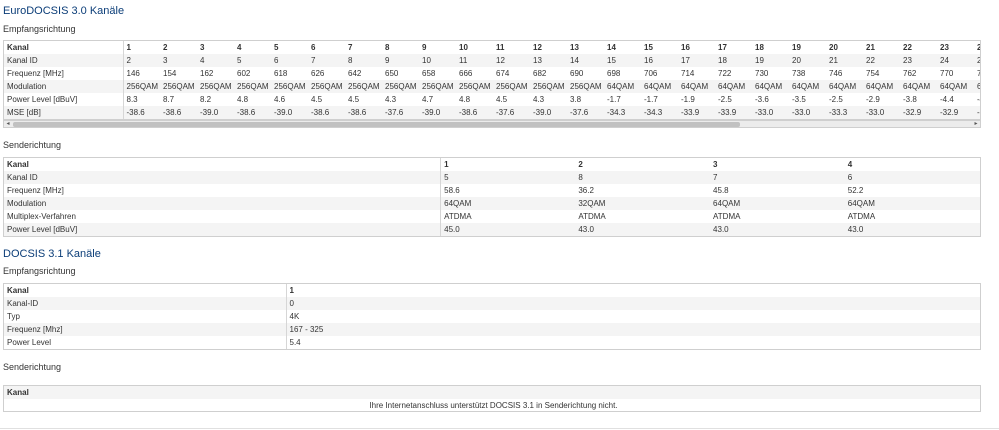 Image resolution: width=999 pixels, height=430 pixels. What do you see at coordinates (492, 229) in the screenshot?
I see `table-row: Power Level [dBuV] 45.0 43.0 43.0 43.0` at bounding box center [492, 229].